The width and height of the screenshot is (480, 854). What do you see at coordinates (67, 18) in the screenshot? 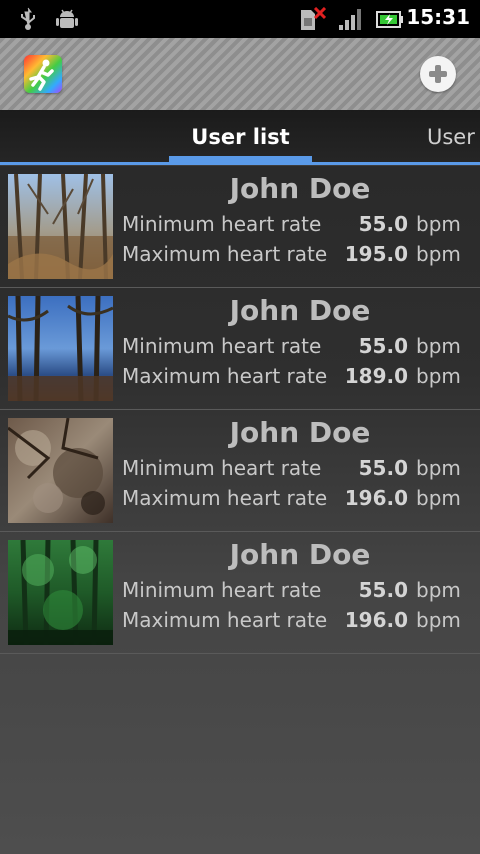
I see `android-debug-icon` at bounding box center [67, 18].